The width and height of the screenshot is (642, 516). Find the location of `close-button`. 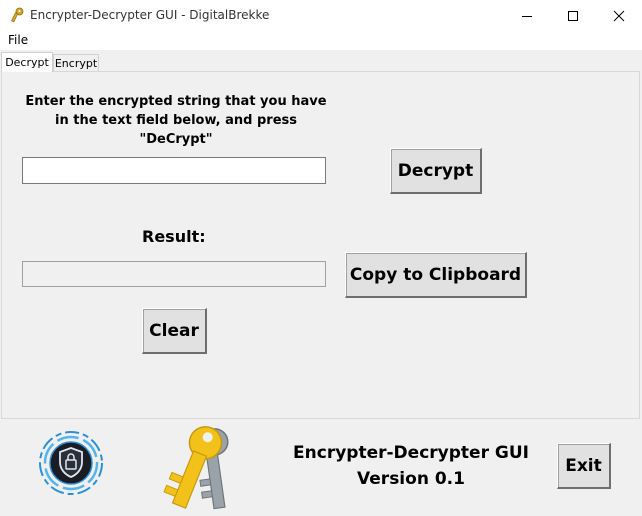

close-button is located at coordinates (619, 15).